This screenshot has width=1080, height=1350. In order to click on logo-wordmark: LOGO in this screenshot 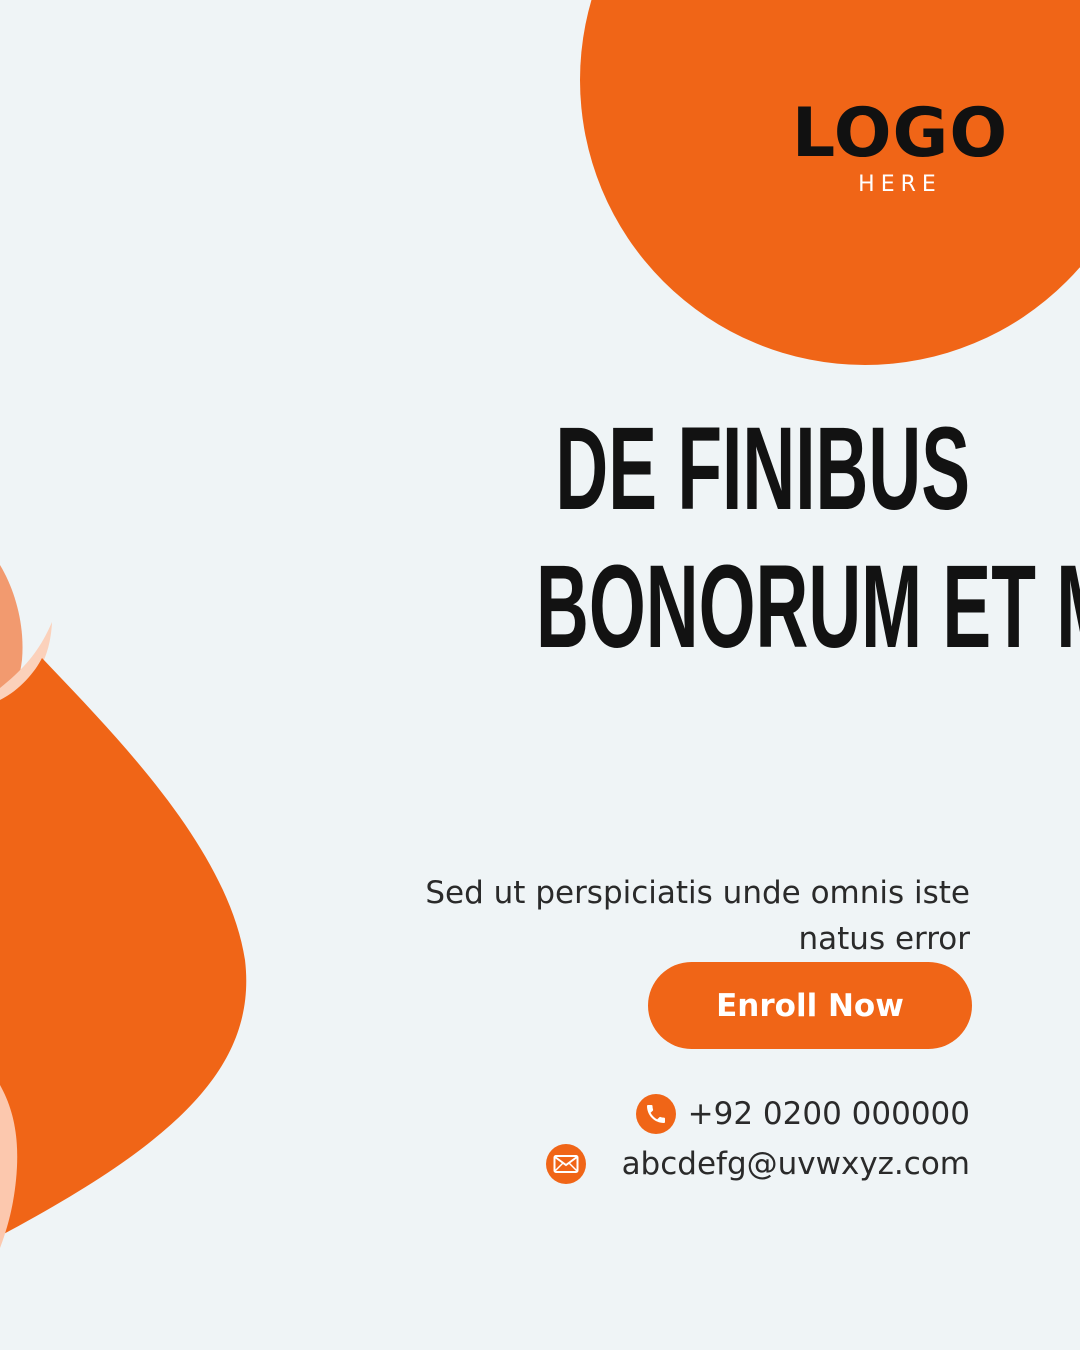, I will do `click(900, 133)`.